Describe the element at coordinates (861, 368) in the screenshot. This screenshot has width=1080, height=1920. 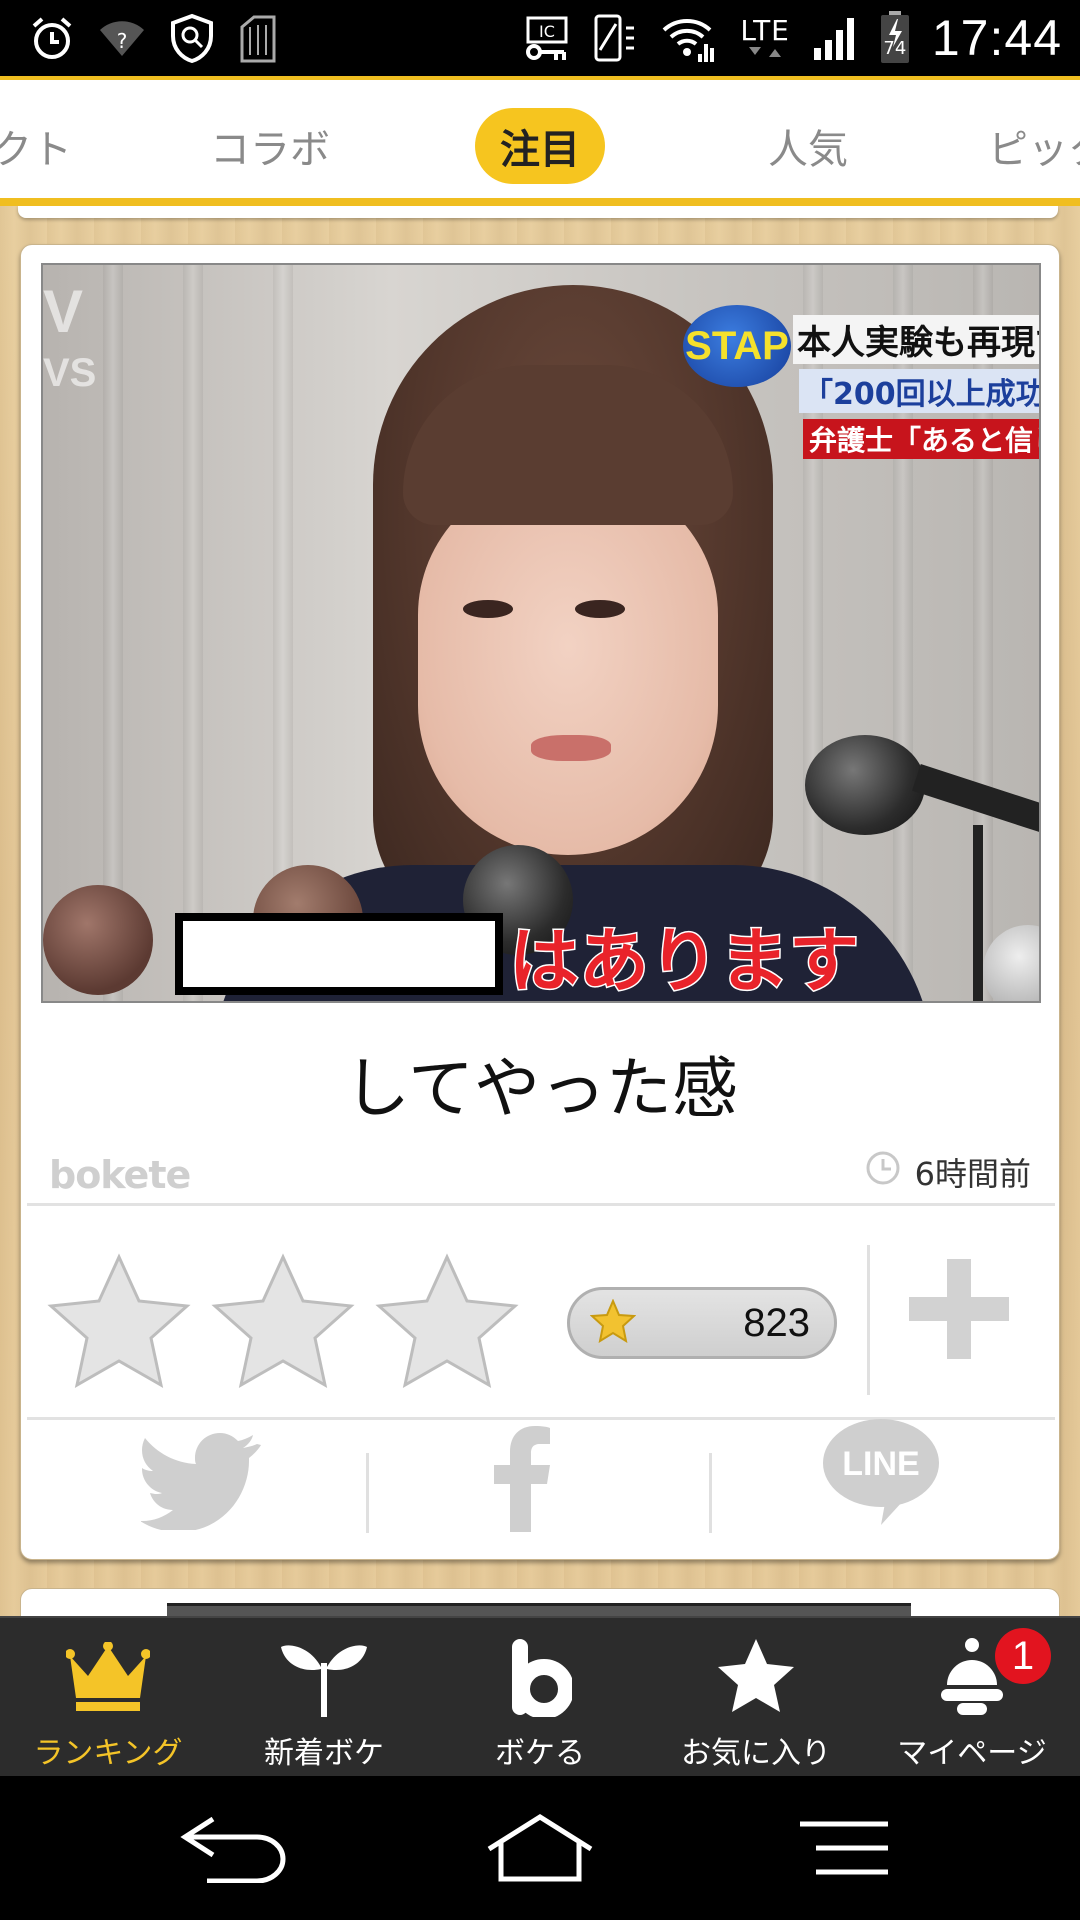
I see `news-caption-banner: STAP 本人実験も再現でき 「200回以上成功」の/ 弁護士「あると信じてい` at that location.